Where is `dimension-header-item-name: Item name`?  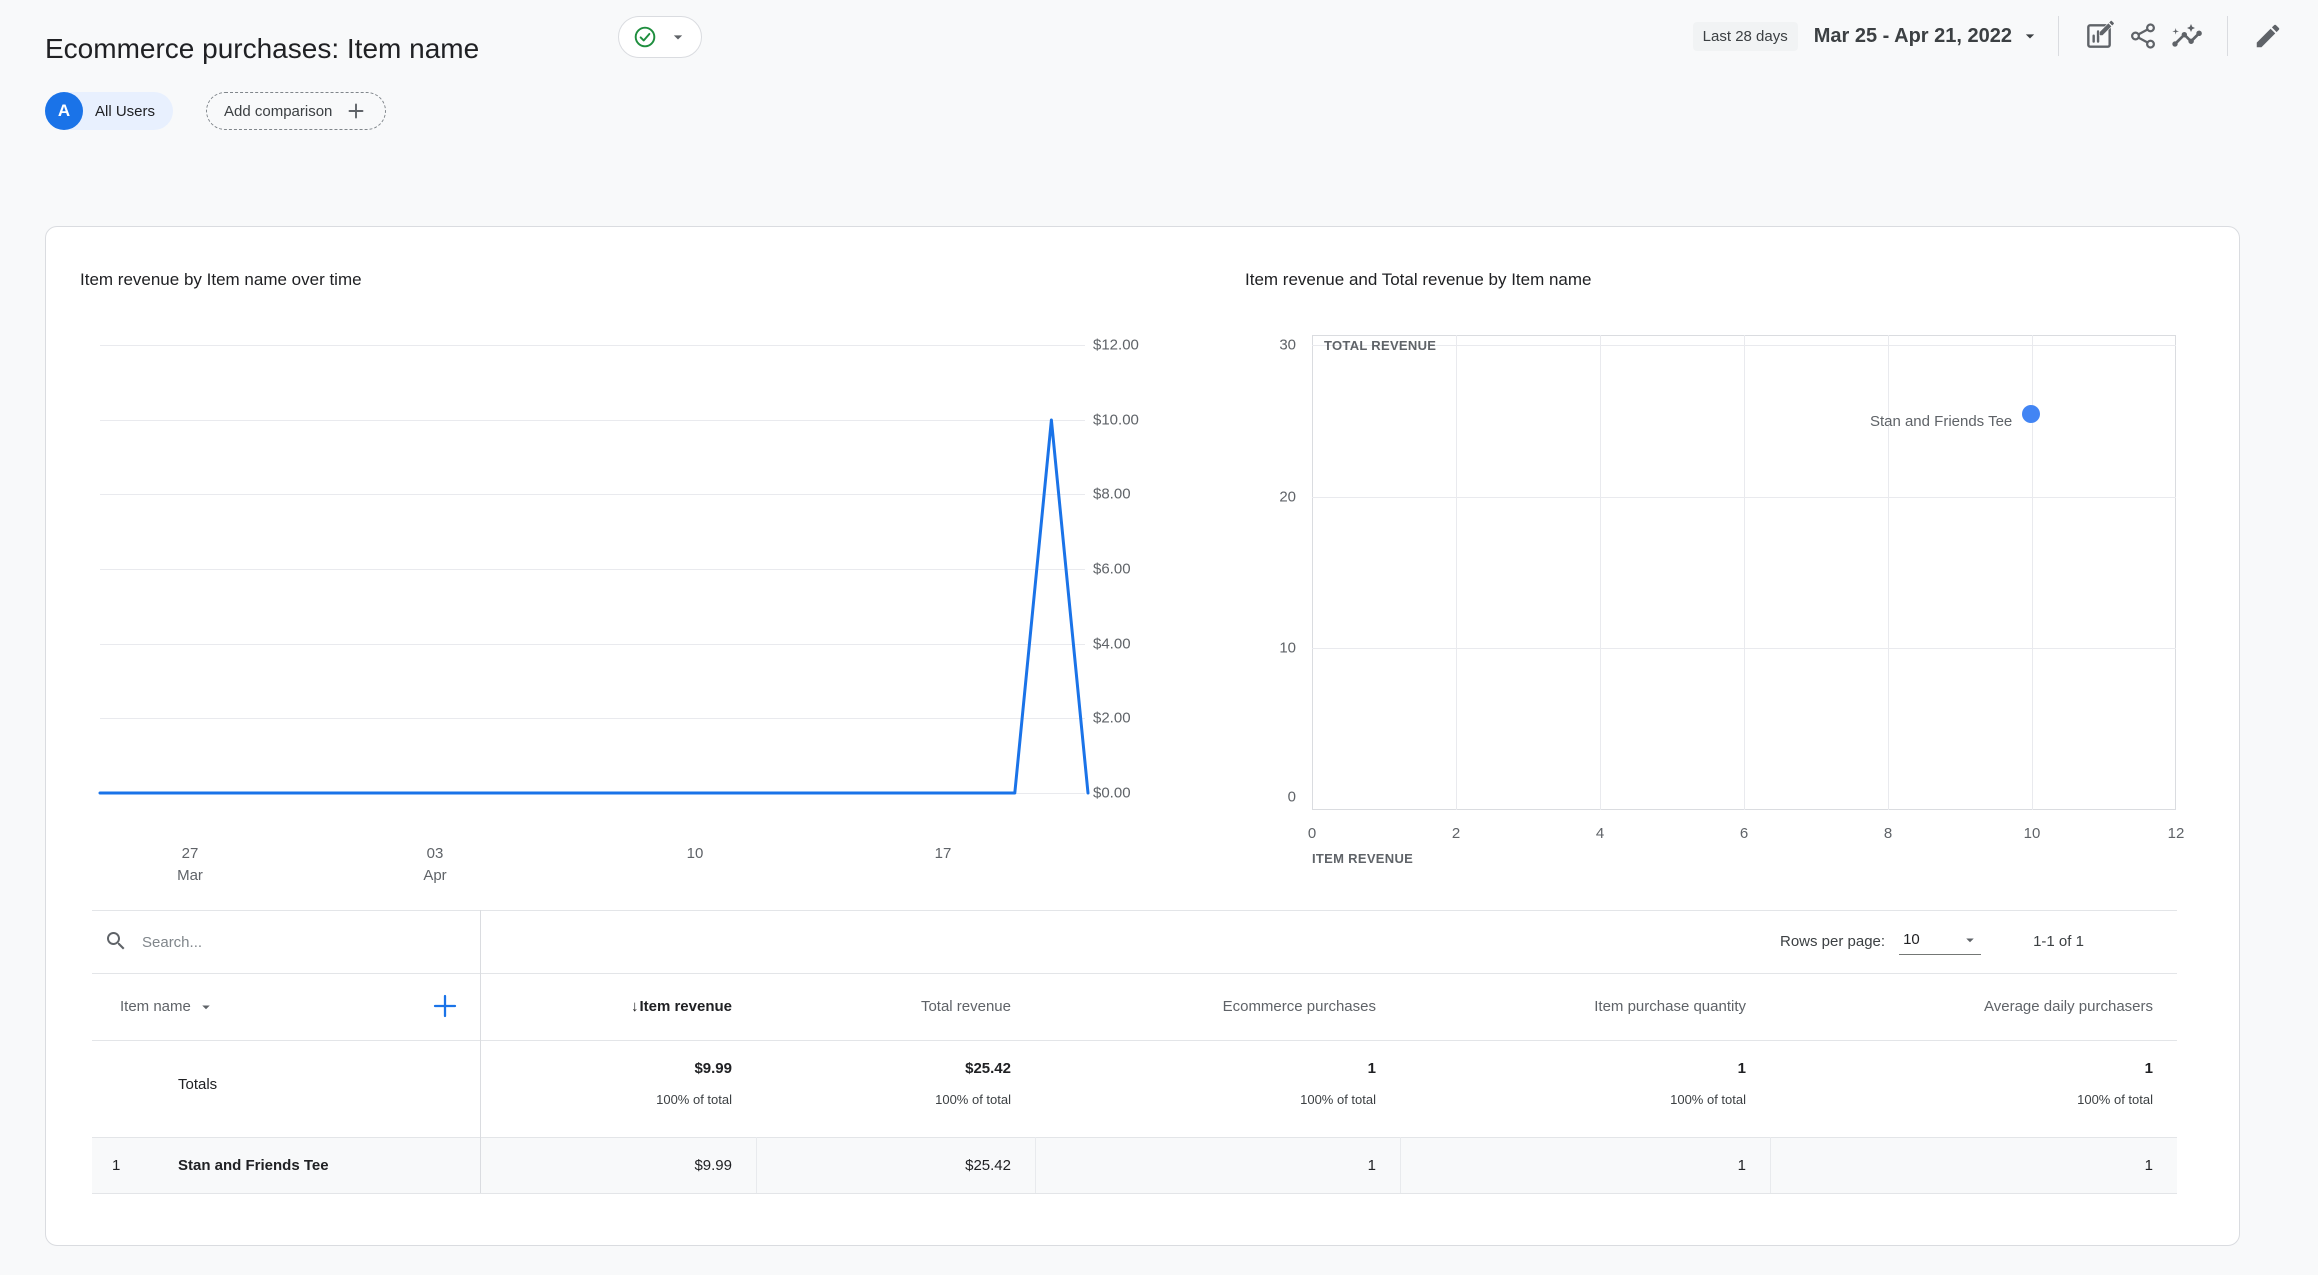 dimension-header-item-name: Item name is located at coordinates (167, 1006).